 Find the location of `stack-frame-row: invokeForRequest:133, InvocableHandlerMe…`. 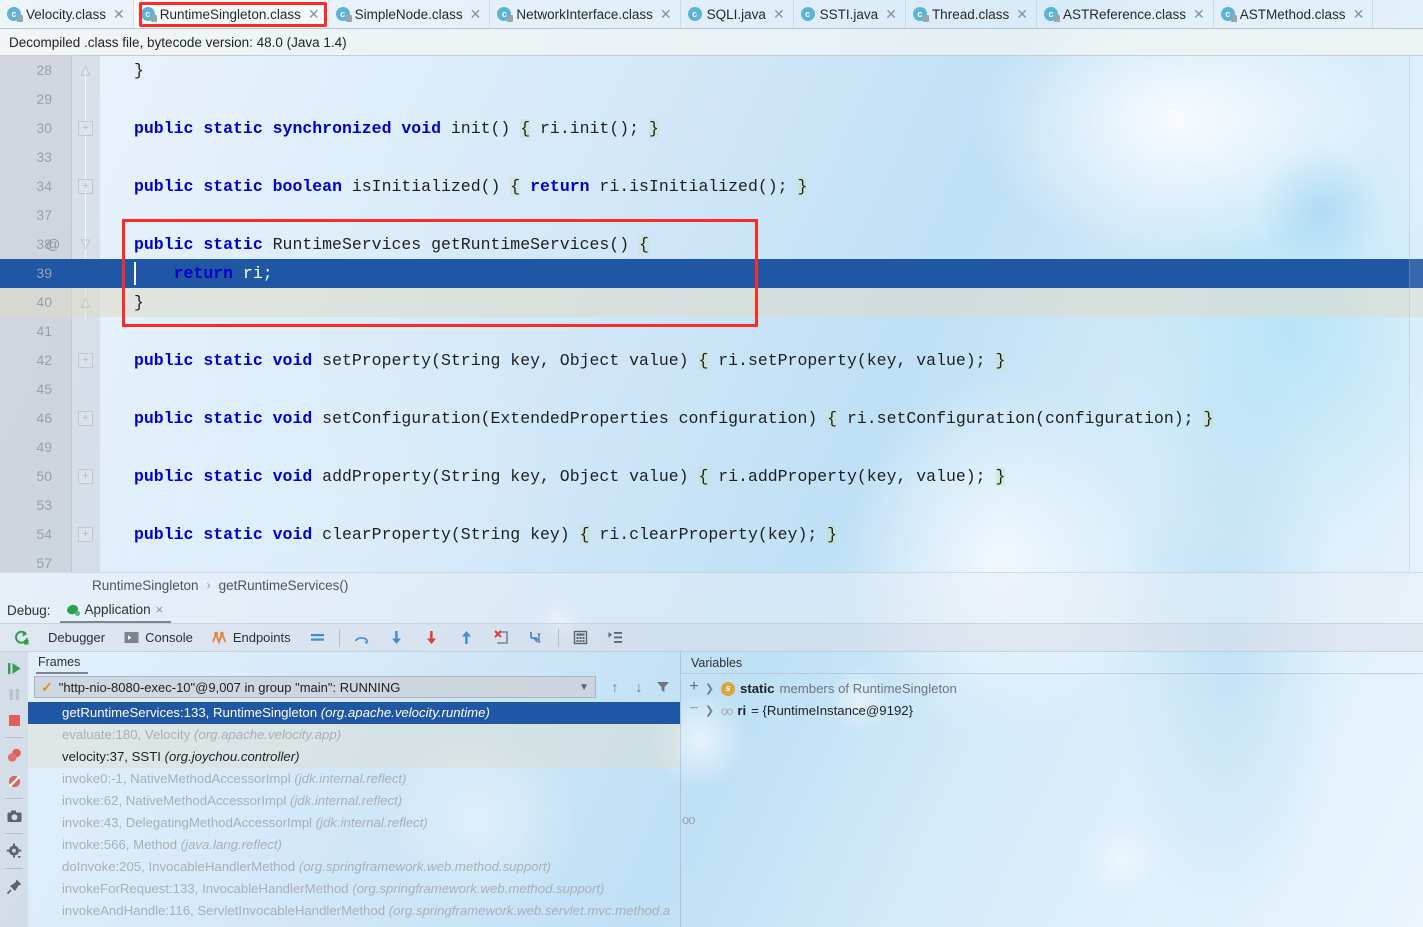

stack-frame-row: invokeForRequest:133, InvocableHandlerMe… is located at coordinates (354, 889).